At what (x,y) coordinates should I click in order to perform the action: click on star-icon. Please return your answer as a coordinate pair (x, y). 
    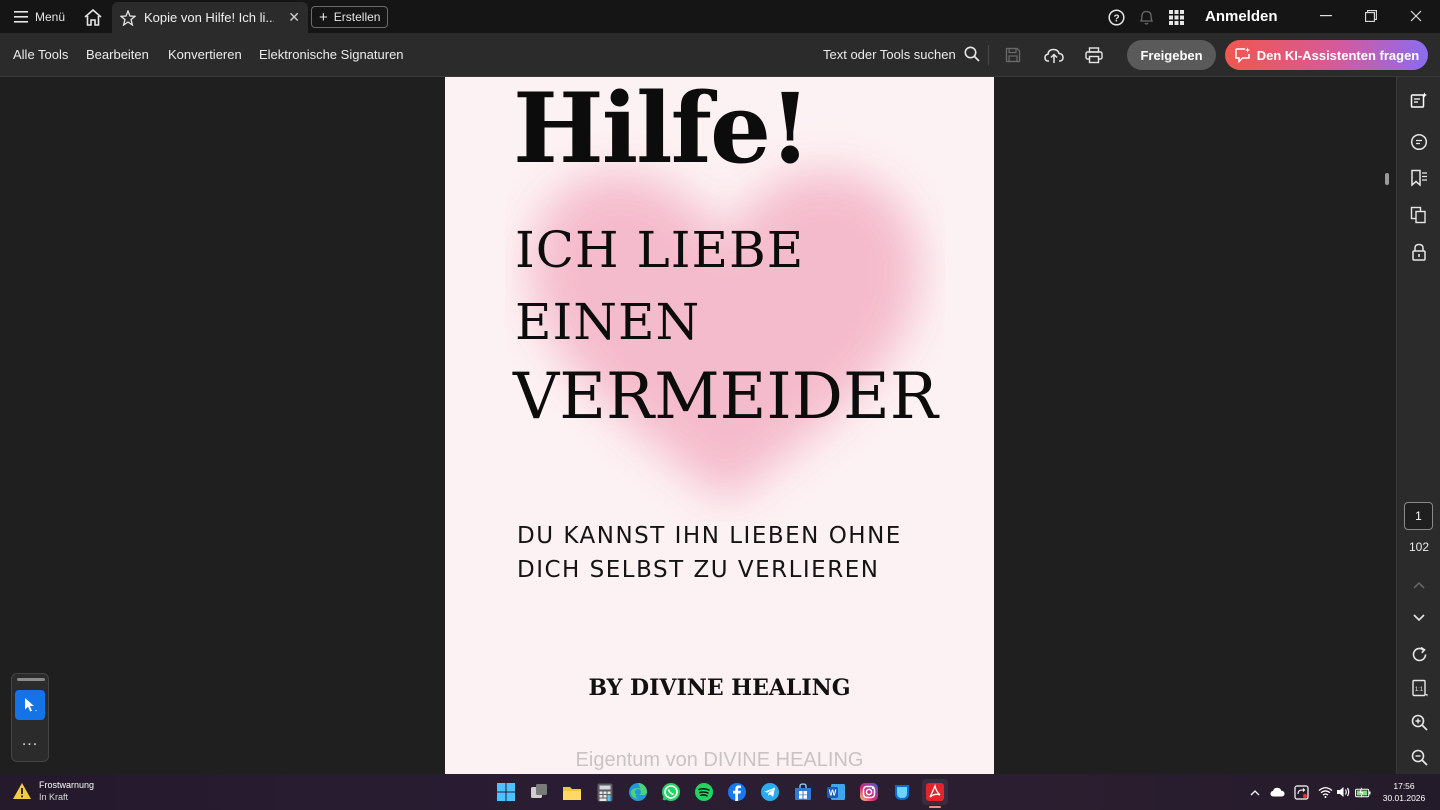
    Looking at the image, I should click on (128, 17).